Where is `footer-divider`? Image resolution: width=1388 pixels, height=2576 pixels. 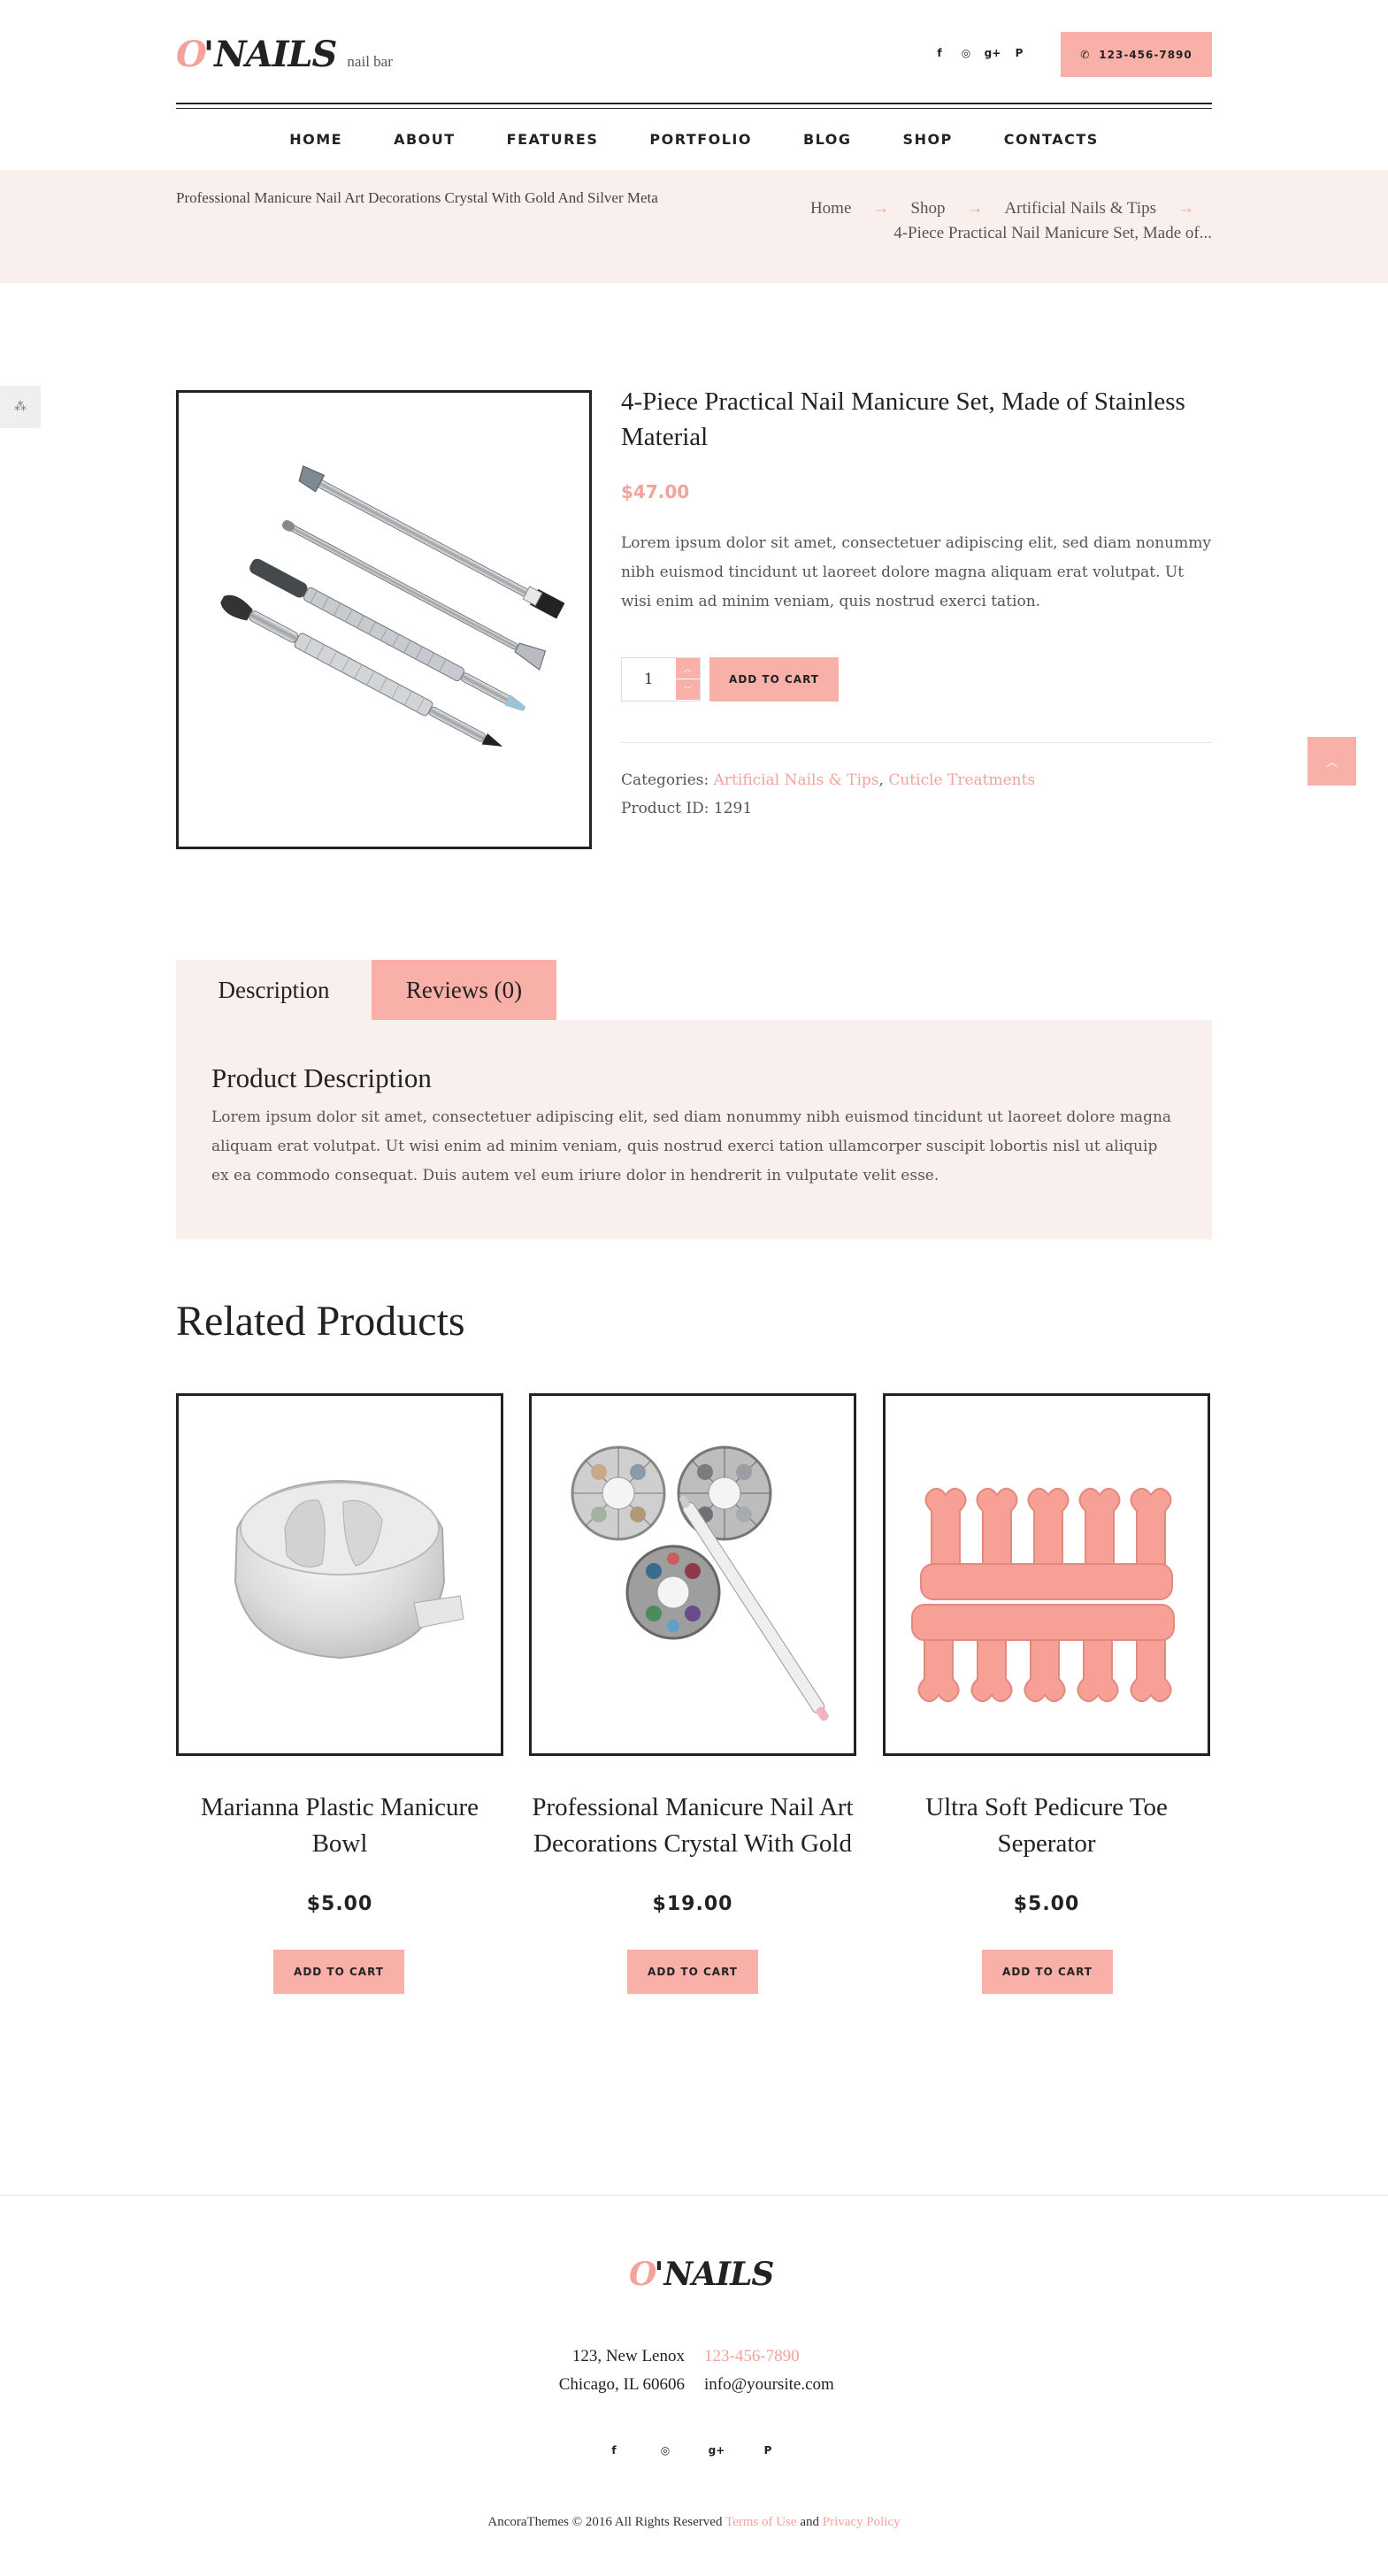
footer-divider is located at coordinates (694, 2195).